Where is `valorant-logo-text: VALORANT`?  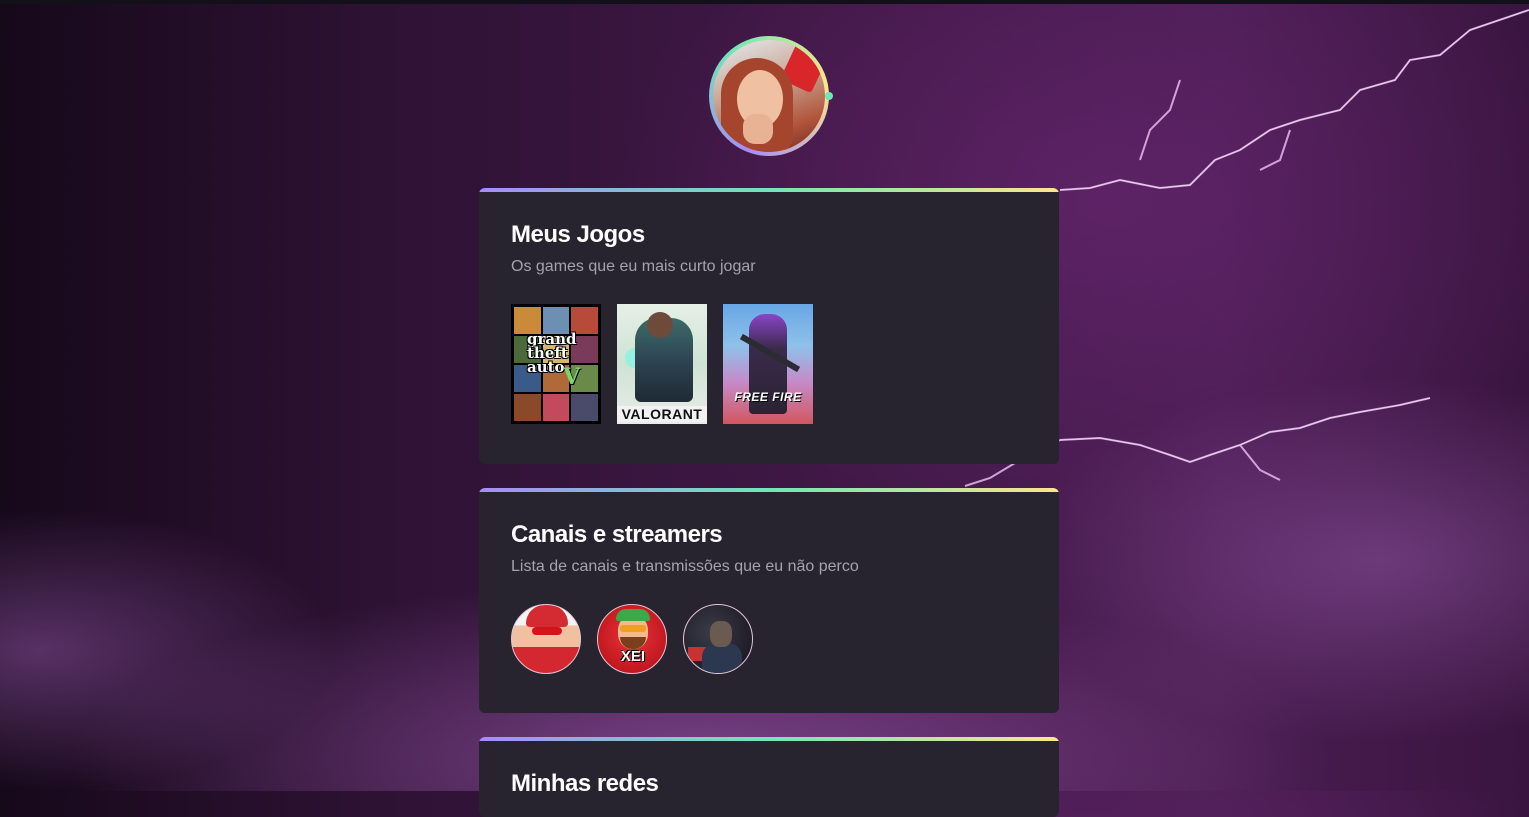
valorant-logo-text: VALORANT is located at coordinates (662, 414).